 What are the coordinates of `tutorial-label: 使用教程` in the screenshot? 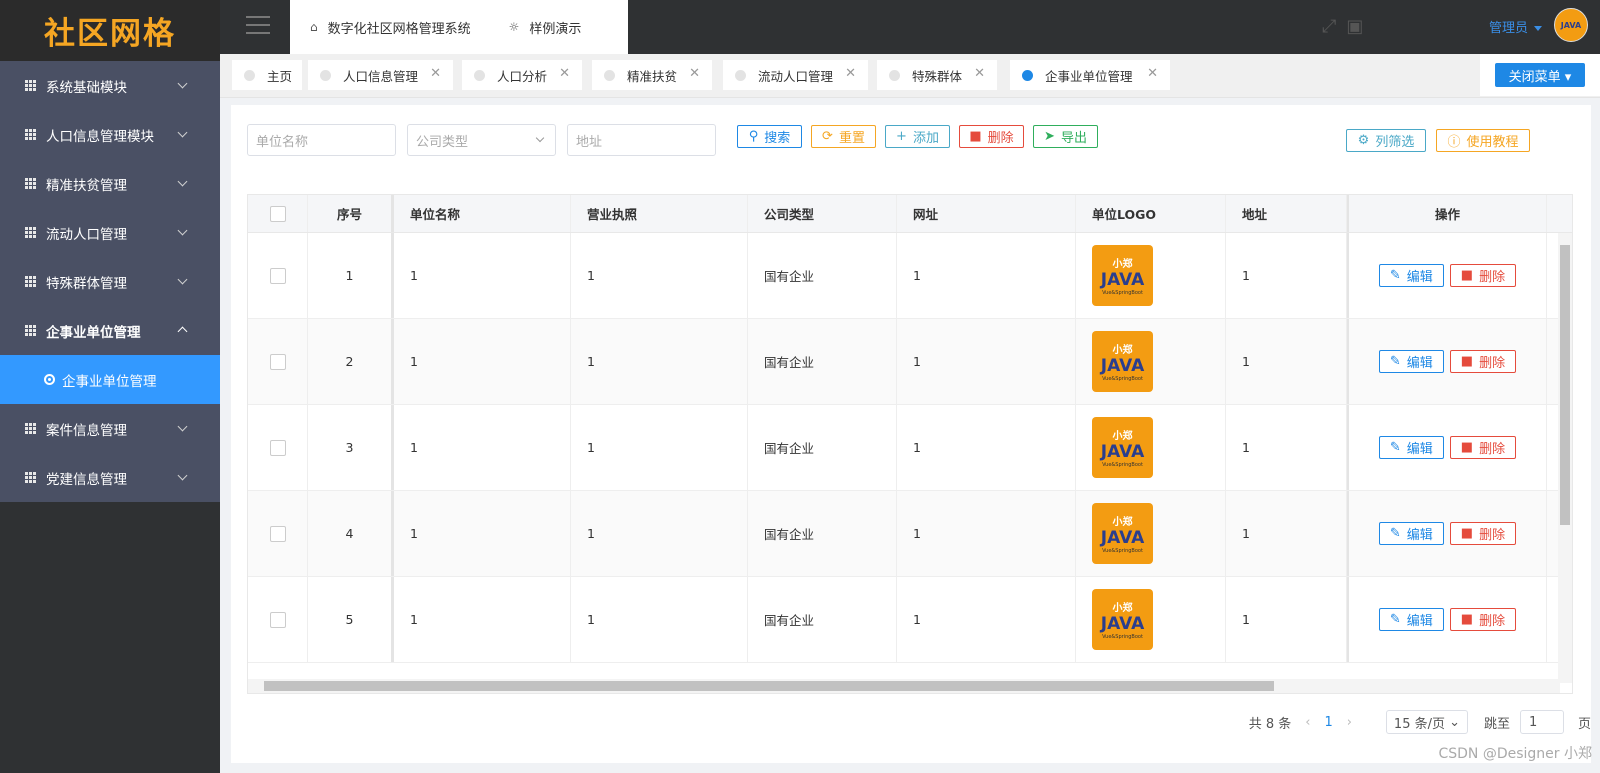 It's located at (1492, 142).